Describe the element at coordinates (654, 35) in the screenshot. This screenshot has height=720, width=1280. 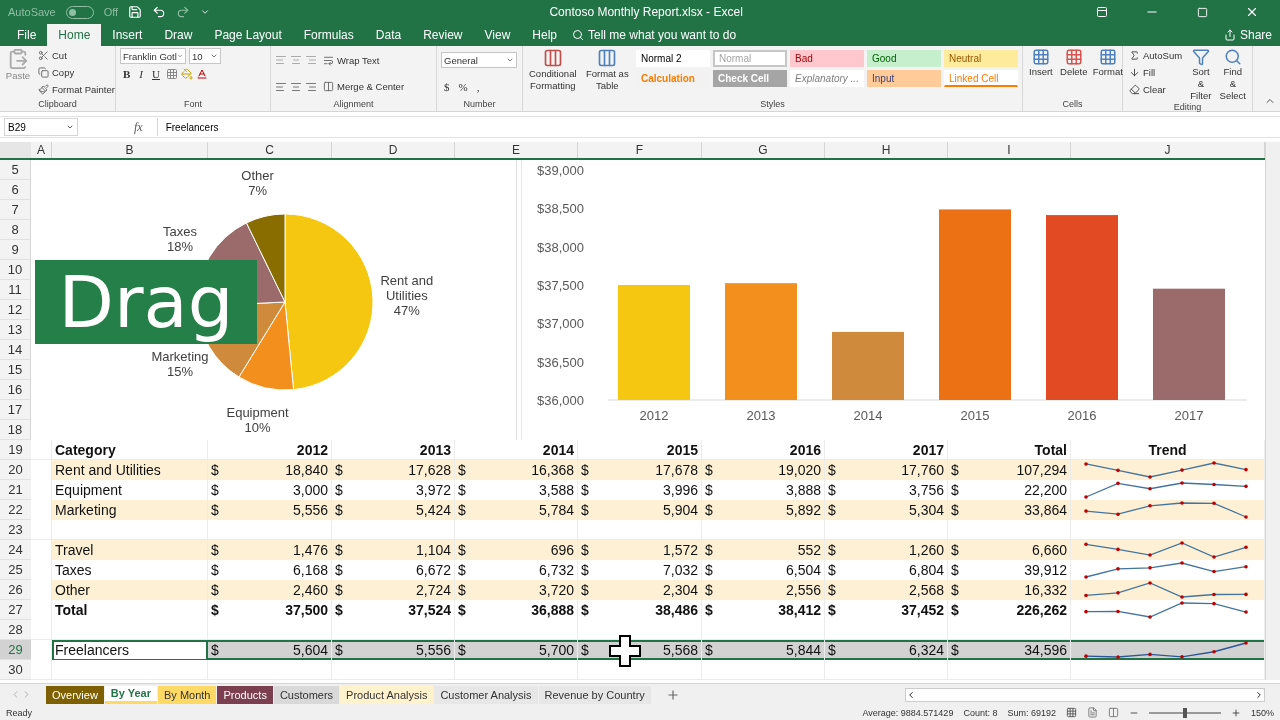
I see `tell-me-field: Tell me what you want to do` at that location.